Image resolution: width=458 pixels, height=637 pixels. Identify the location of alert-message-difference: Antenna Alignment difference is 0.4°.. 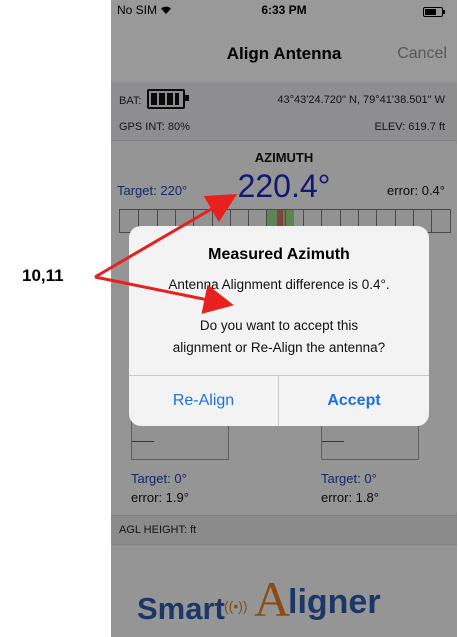
(279, 284).